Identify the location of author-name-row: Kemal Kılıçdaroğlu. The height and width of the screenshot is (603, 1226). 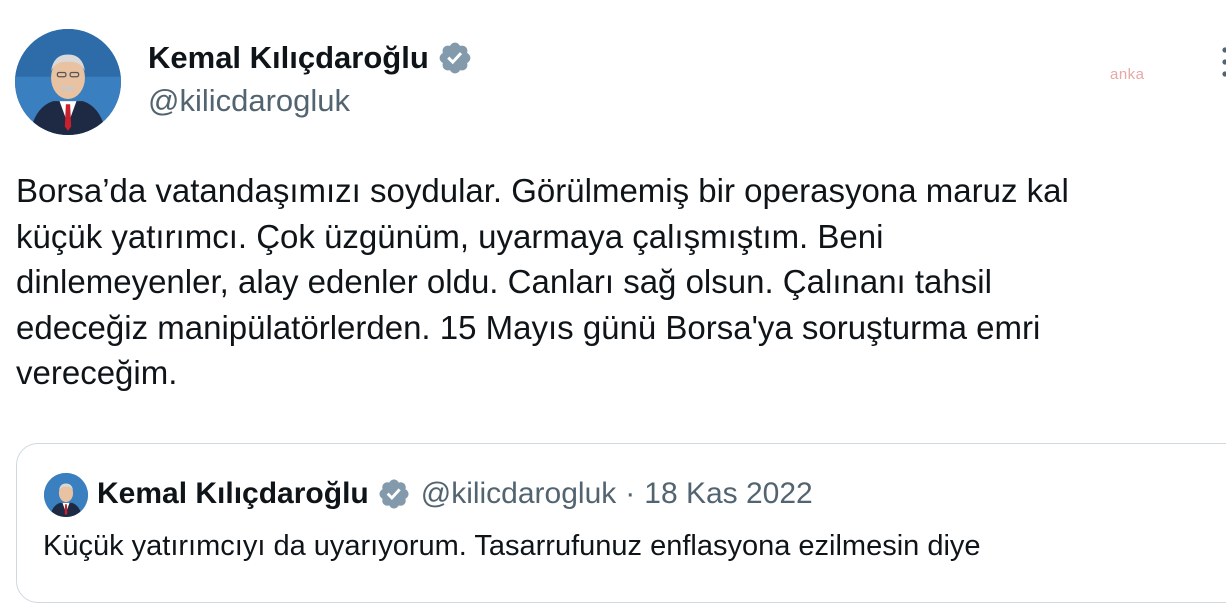
(310, 58).